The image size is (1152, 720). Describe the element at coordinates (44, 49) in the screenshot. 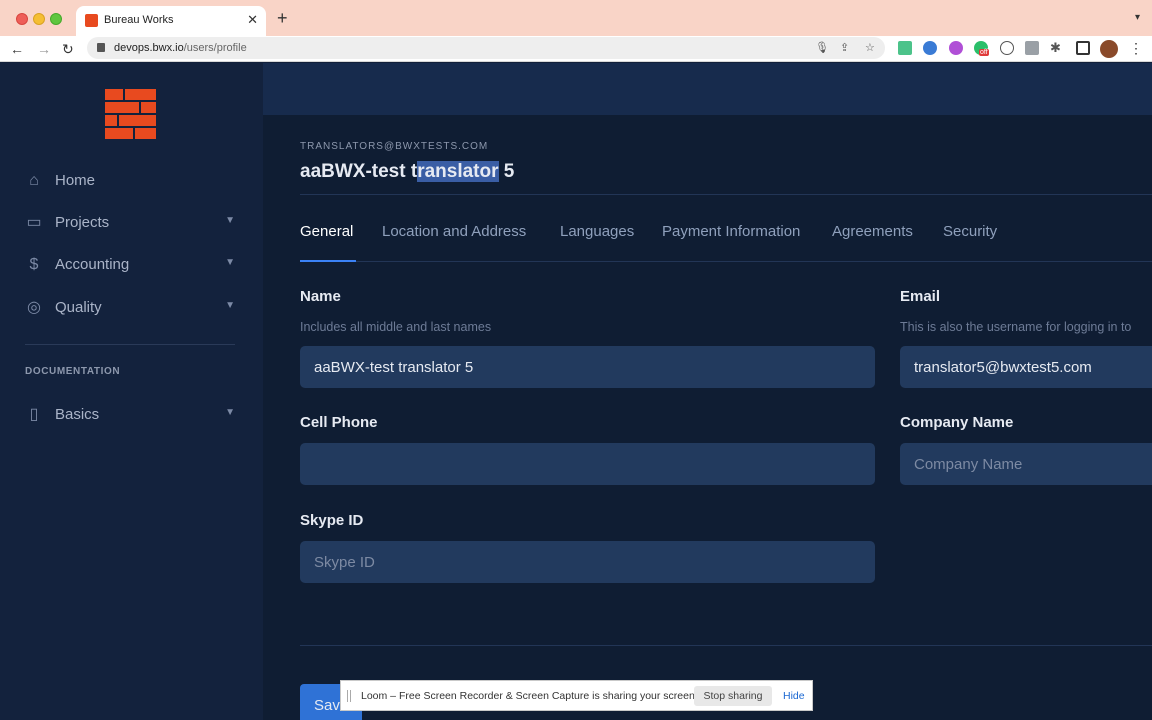

I see `forward-icon: →` at that location.